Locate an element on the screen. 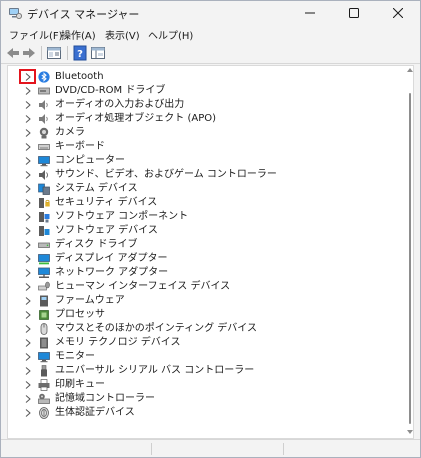  close-button is located at coordinates (398, 13).